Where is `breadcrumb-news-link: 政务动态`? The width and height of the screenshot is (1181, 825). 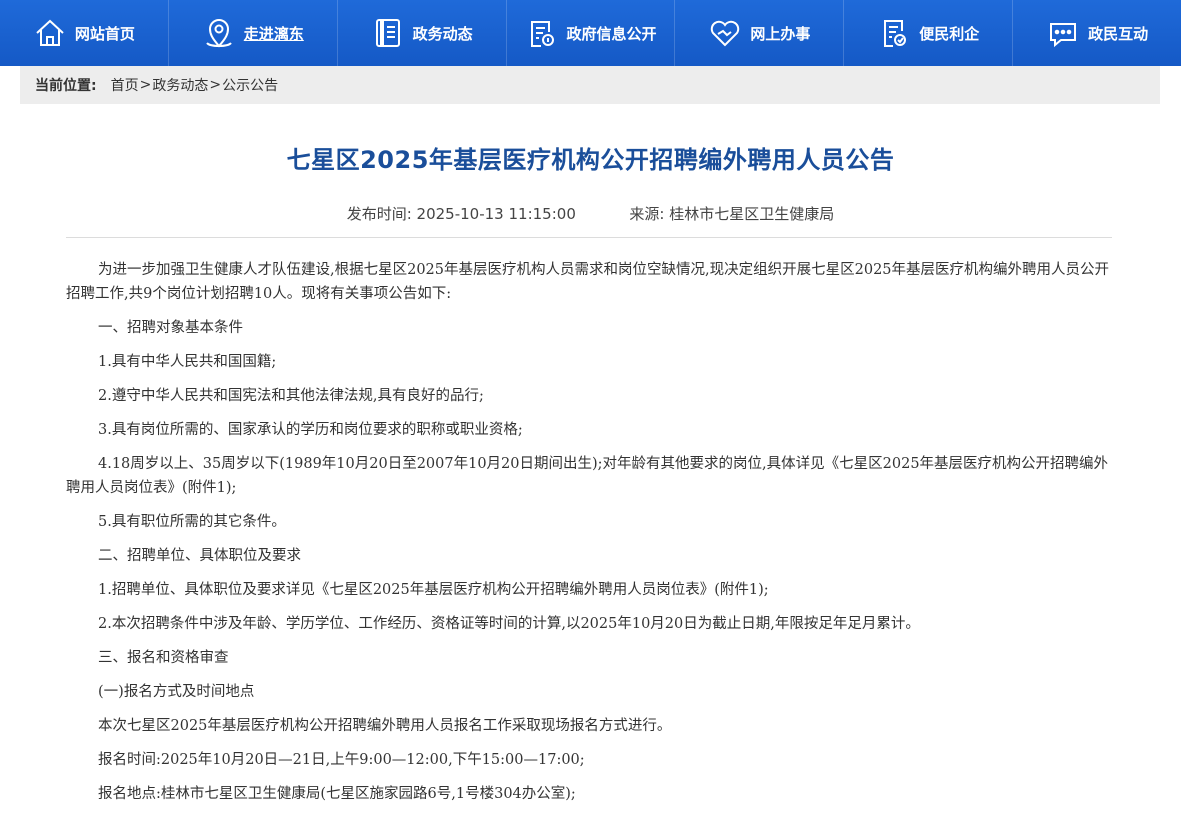
breadcrumb-news-link: 政务动态 is located at coordinates (180, 85).